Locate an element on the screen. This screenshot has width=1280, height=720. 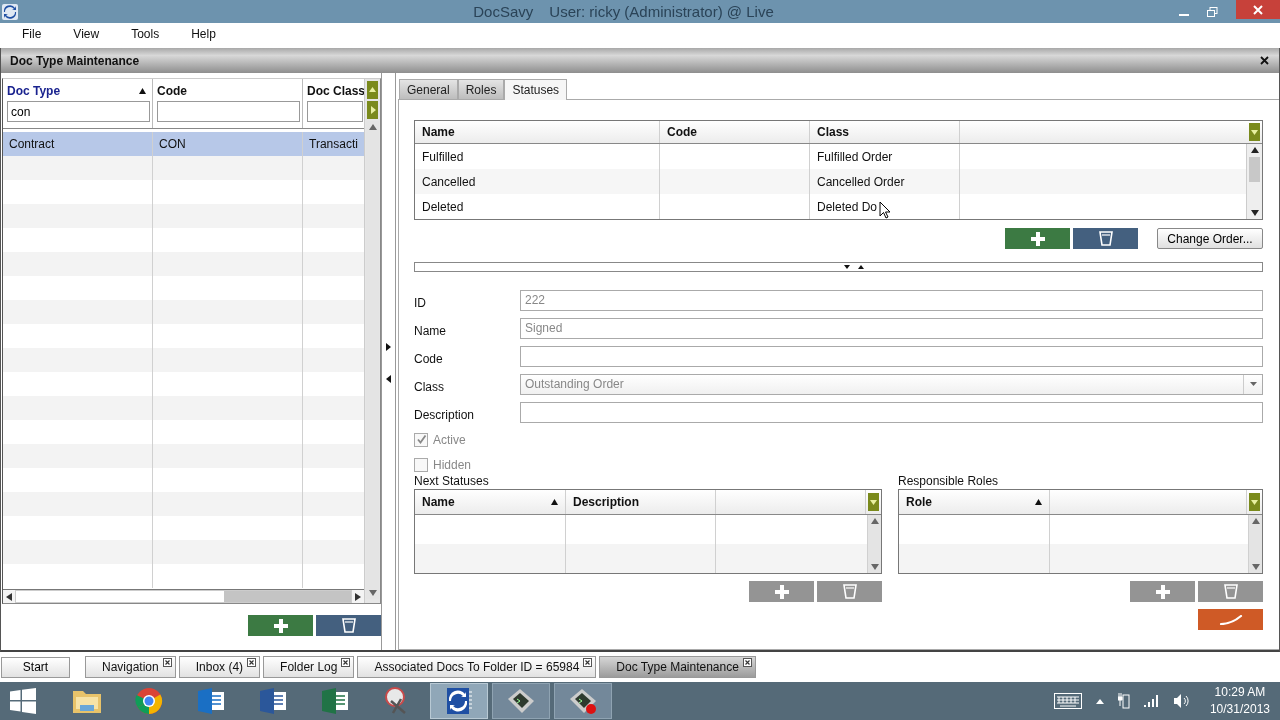
volume-icon is located at coordinates (1181, 701).